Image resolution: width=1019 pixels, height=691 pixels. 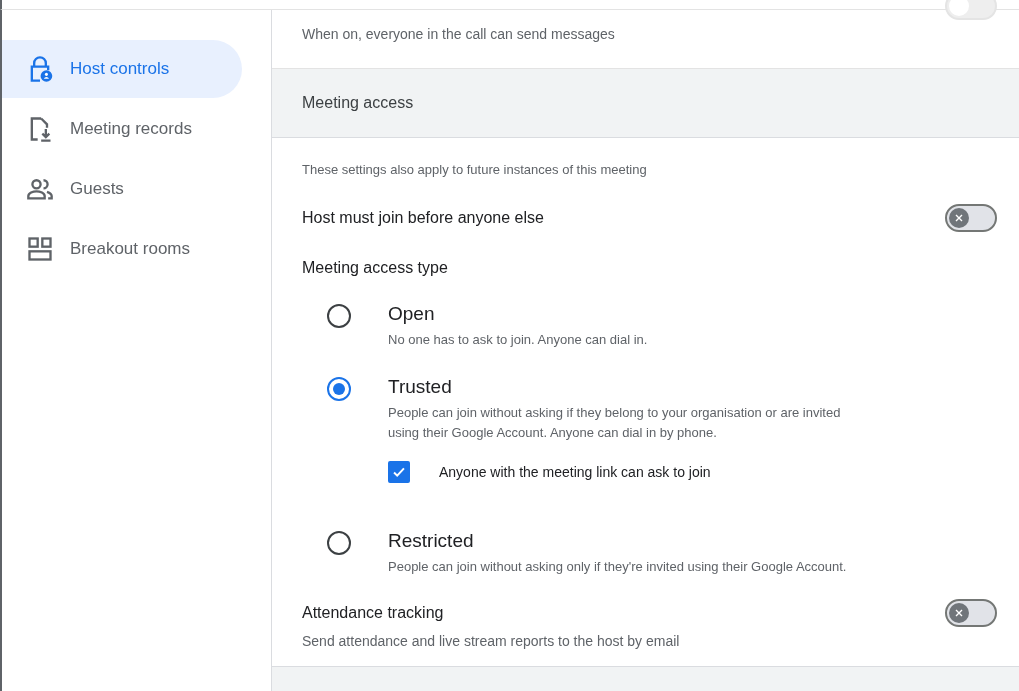 I want to click on setting-label: Attendance tracking, so click(x=373, y=613).